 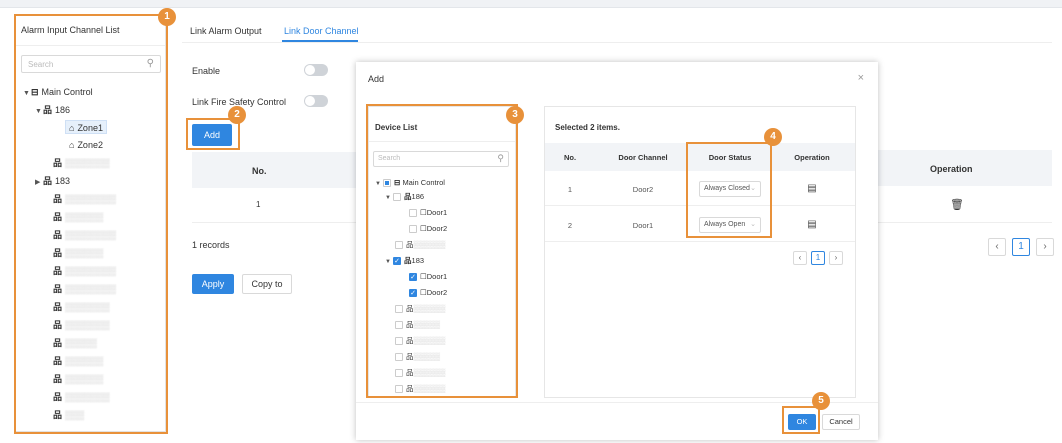 What do you see at coordinates (226, 31) in the screenshot?
I see `tab-link-alarm-output: Link Alarm Output` at bounding box center [226, 31].